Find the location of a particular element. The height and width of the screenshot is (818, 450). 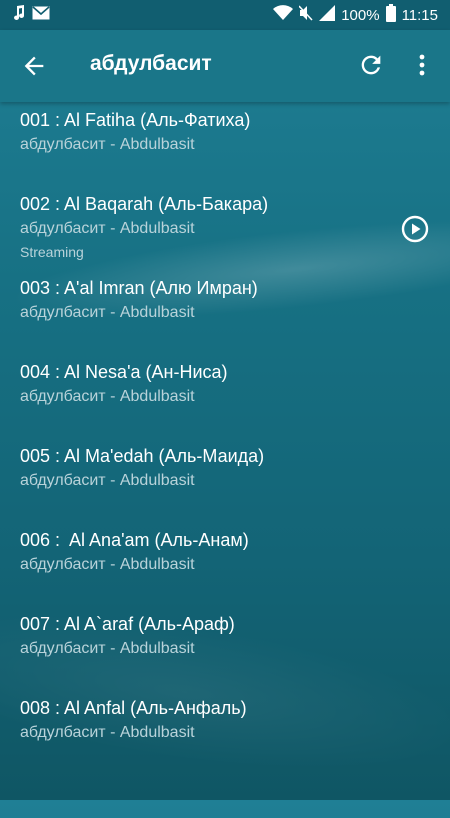

track-title: 007 : Al A`araf (Аль-Араф) is located at coordinates (127, 624).